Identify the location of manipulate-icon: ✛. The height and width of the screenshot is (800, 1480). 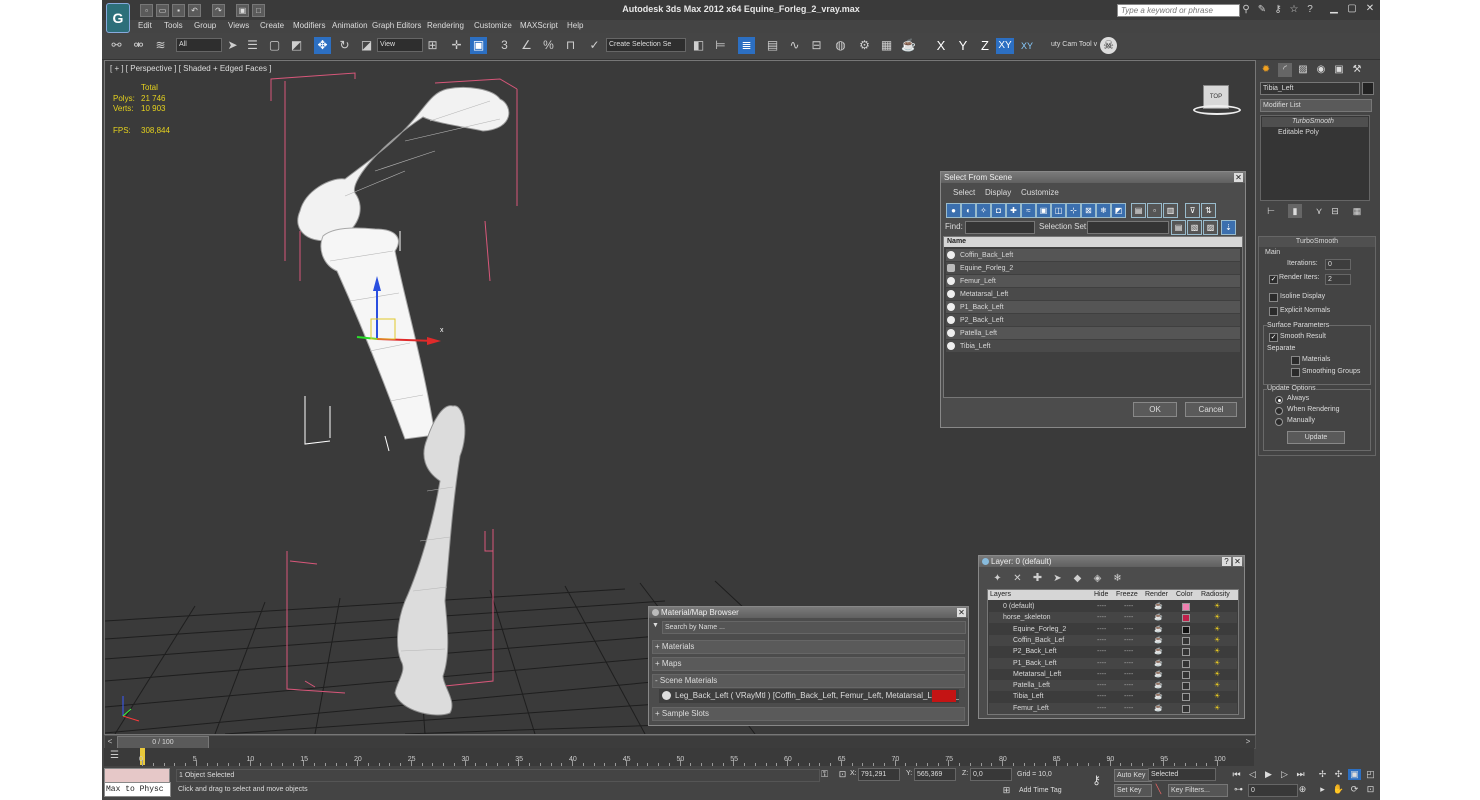
(456, 45).